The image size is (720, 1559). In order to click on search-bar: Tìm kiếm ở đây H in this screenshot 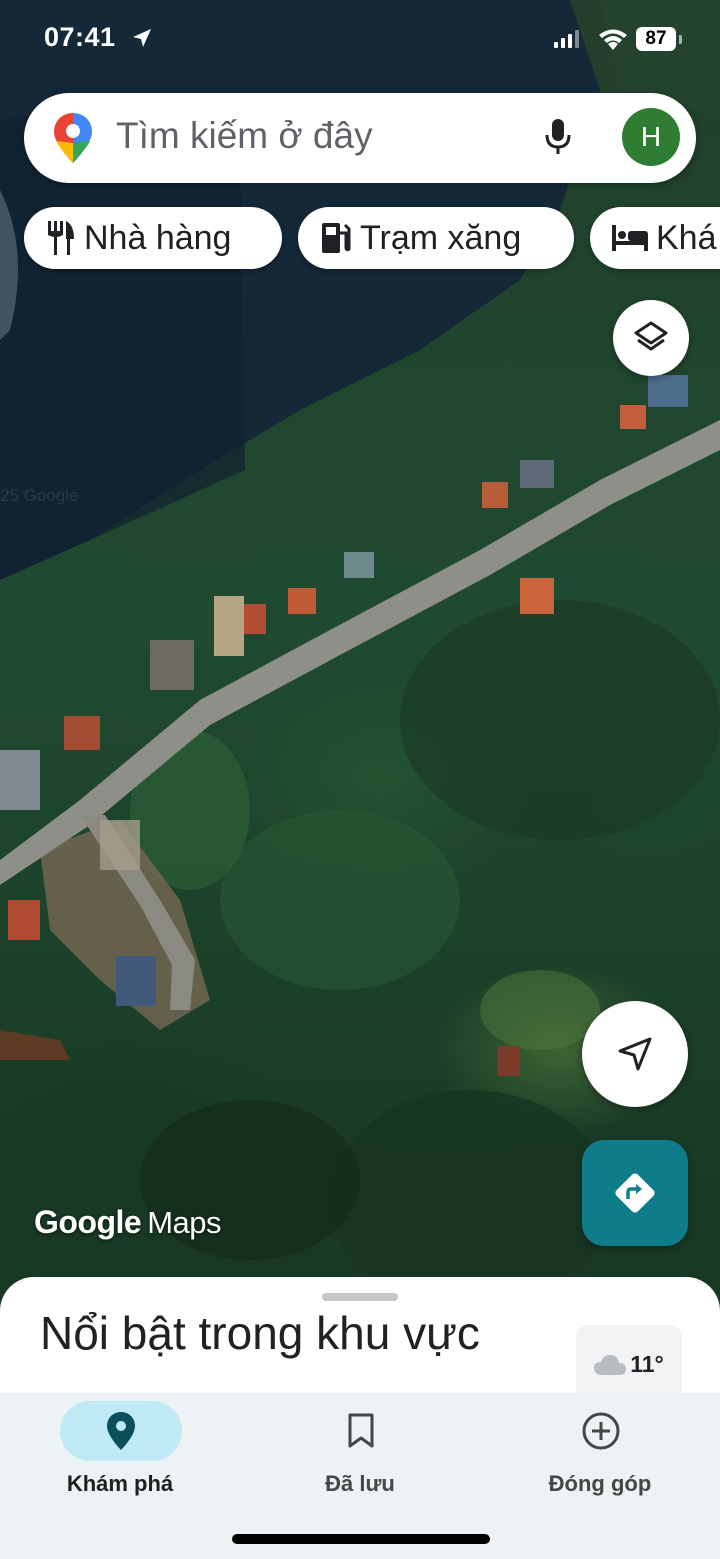, I will do `click(360, 138)`.